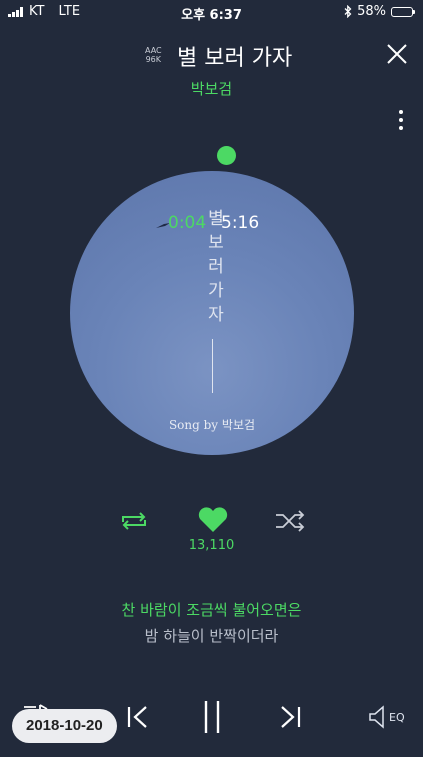 Image resolution: width=423 pixels, height=757 pixels. What do you see at coordinates (211, 609) in the screenshot?
I see `lyric-current: 찬 바람이 조금씩 불어오면은` at bounding box center [211, 609].